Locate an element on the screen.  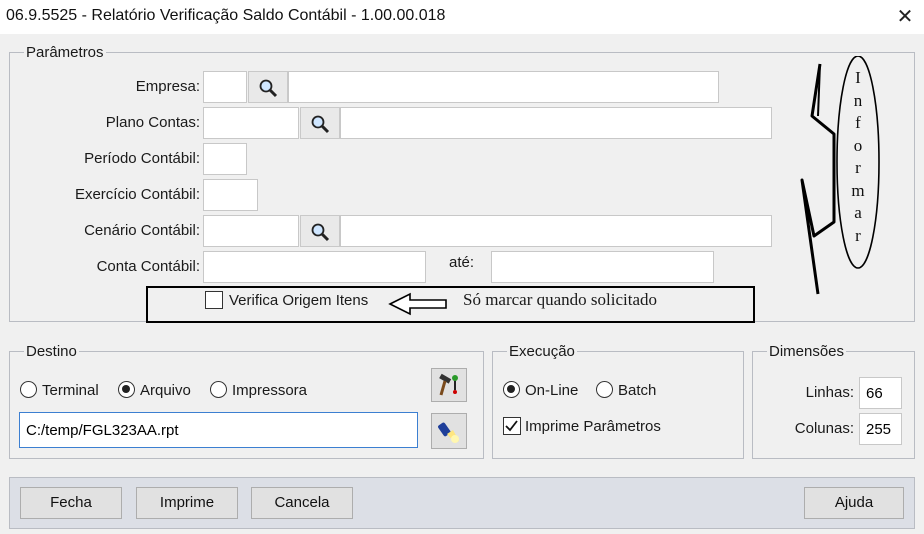
destino-impressora-radio is located at coordinates (218, 389).